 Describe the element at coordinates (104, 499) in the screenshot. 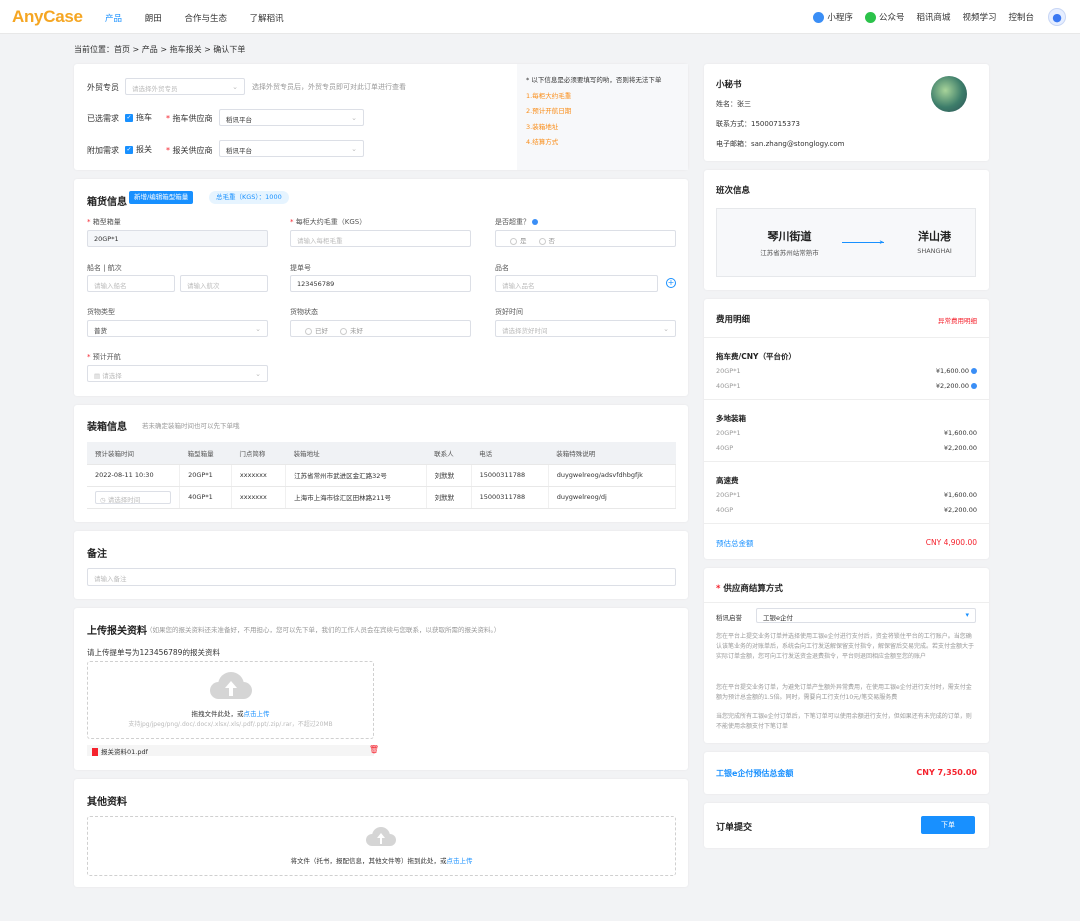

I see `clock-icon: ◷` at that location.